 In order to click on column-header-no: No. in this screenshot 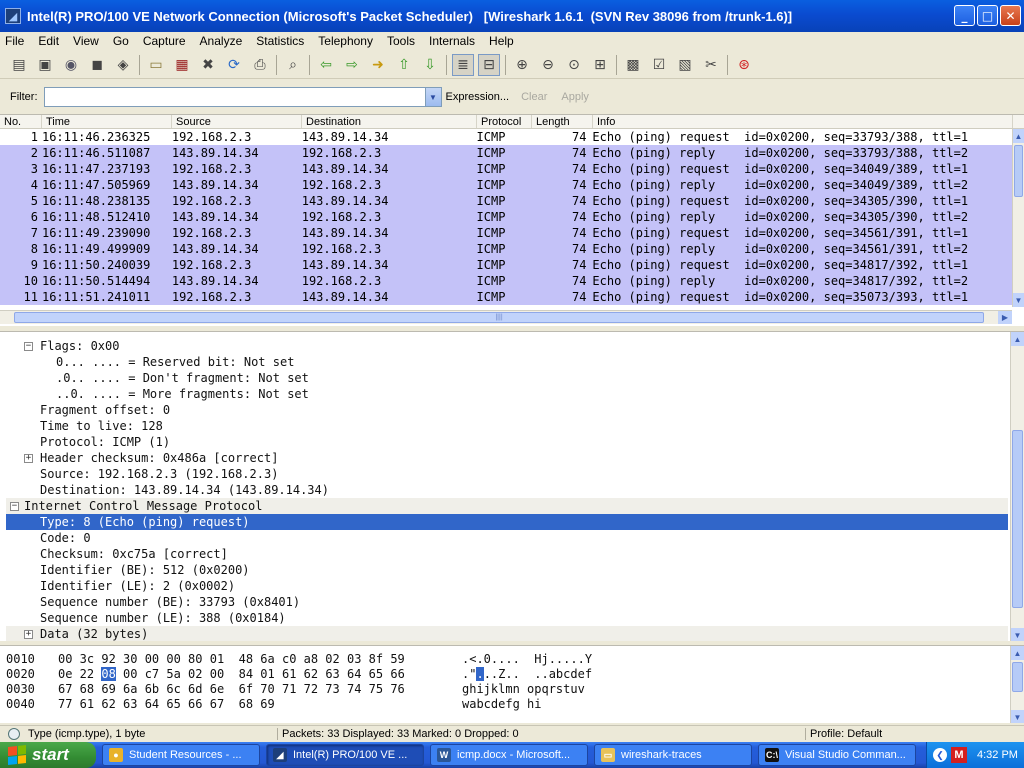, I will do `click(21, 121)`.